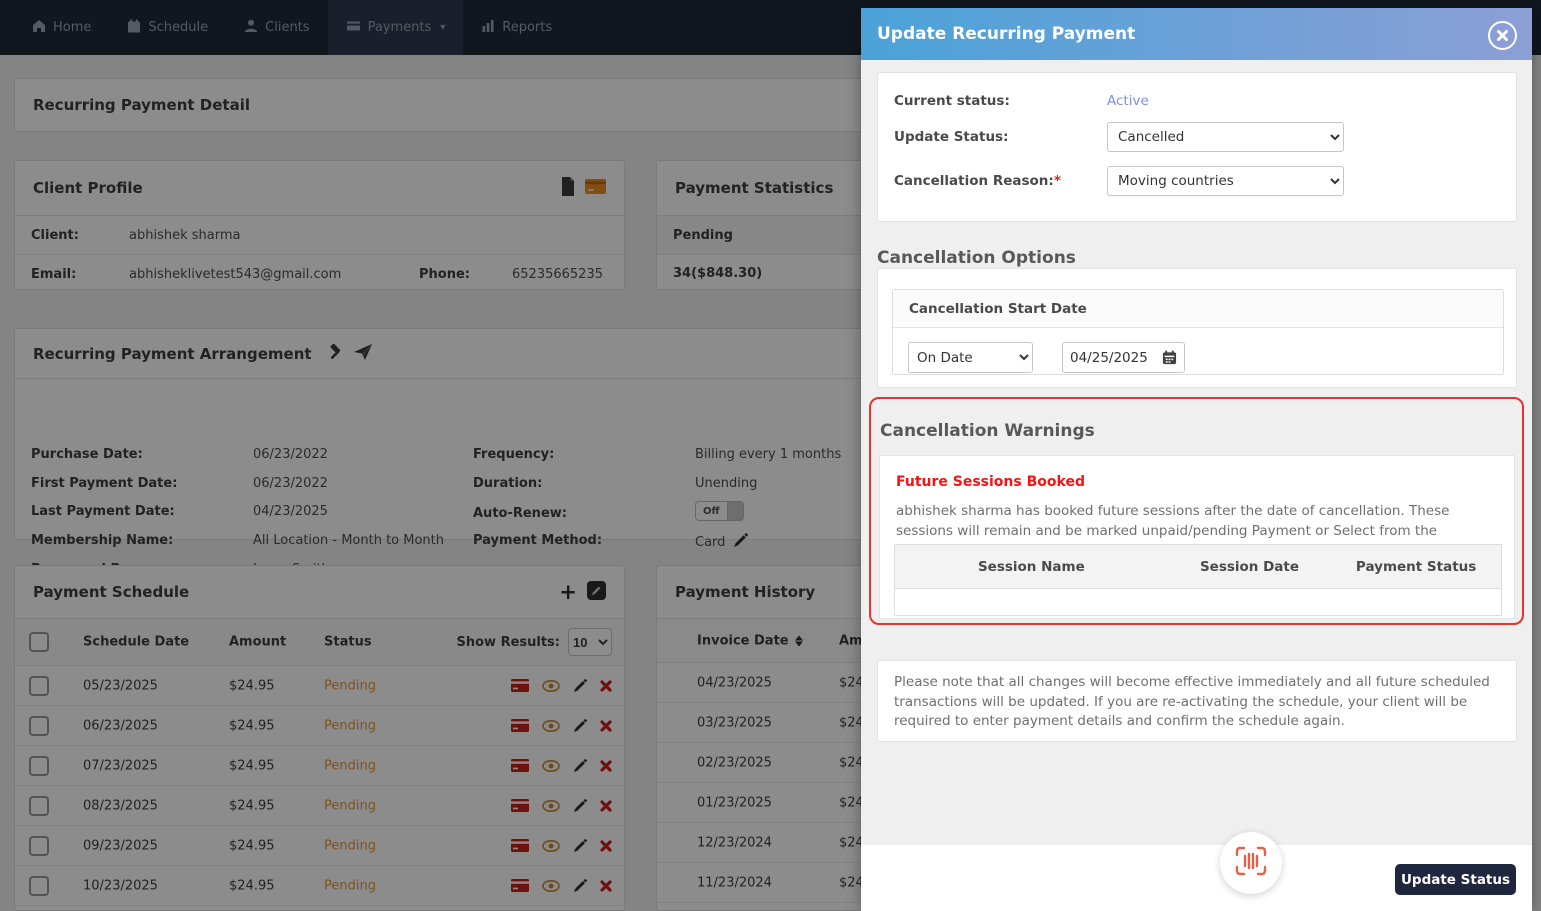 The width and height of the screenshot is (1541, 911). I want to click on empty-table-row, so click(1198, 602).